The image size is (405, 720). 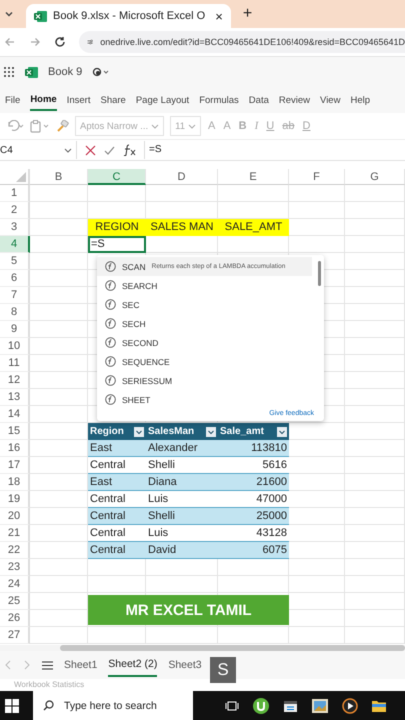 What do you see at coordinates (15, 465) in the screenshot?
I see `row-number: 17` at bounding box center [15, 465].